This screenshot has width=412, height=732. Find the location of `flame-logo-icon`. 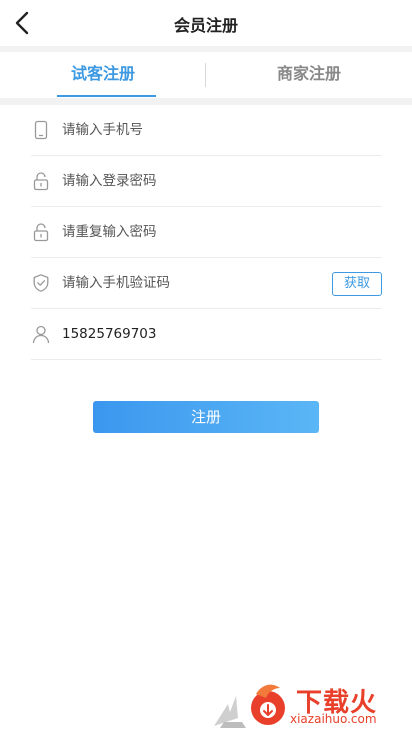

flame-logo-icon is located at coordinates (249, 706).